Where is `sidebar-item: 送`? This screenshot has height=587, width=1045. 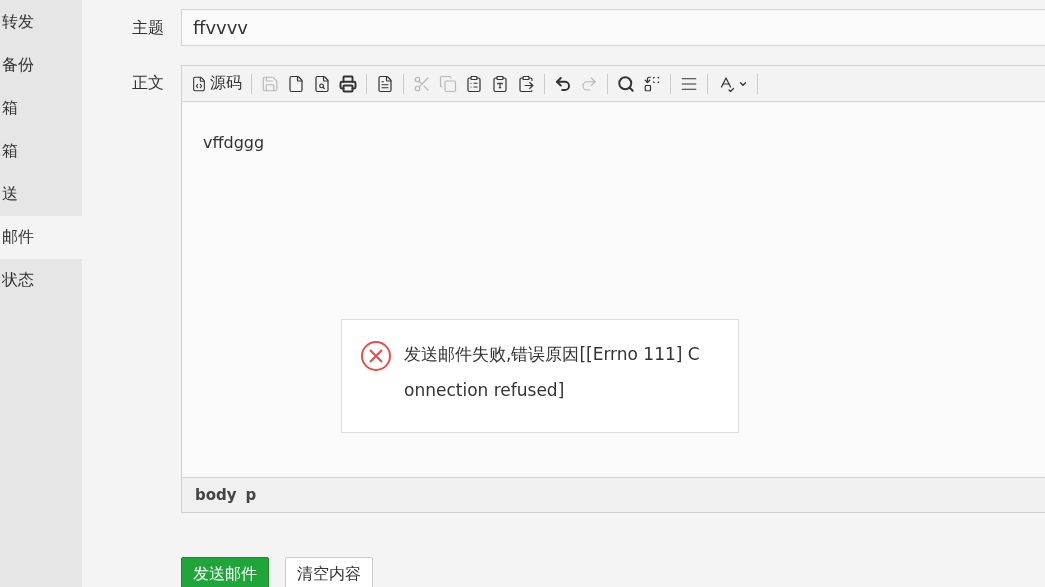
sidebar-item: 送 is located at coordinates (41, 194).